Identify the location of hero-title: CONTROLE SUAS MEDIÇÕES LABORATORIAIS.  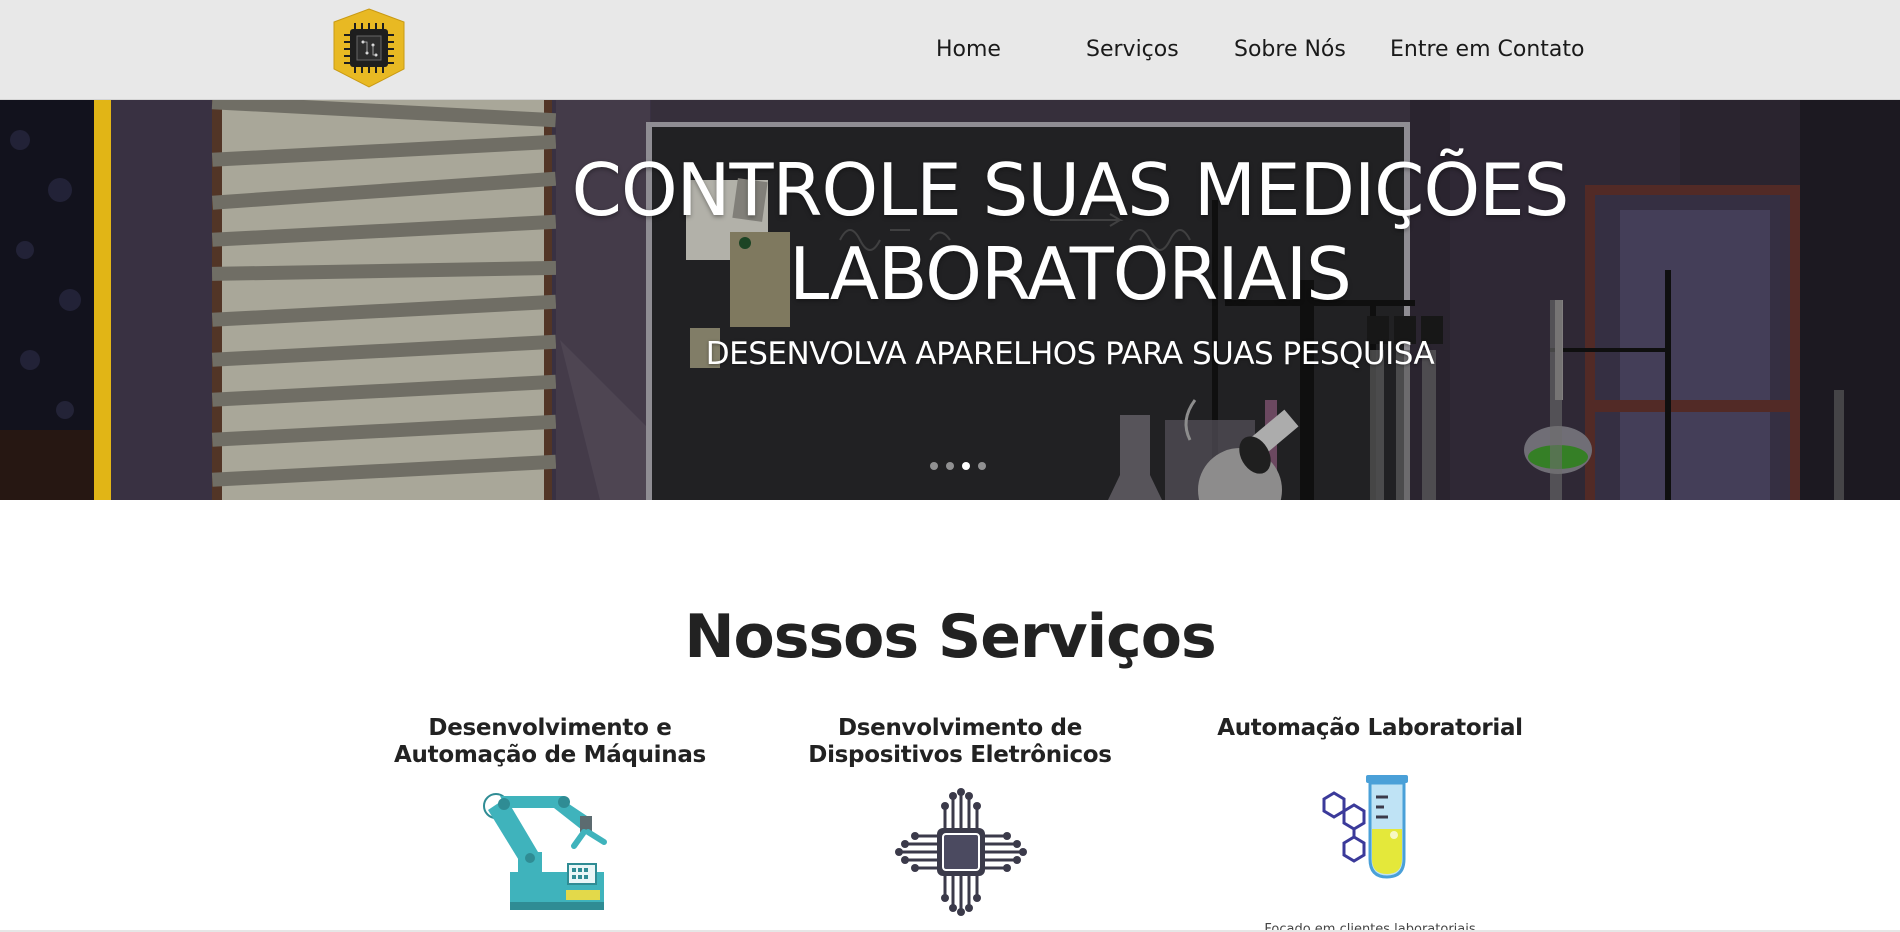
(1070, 232).